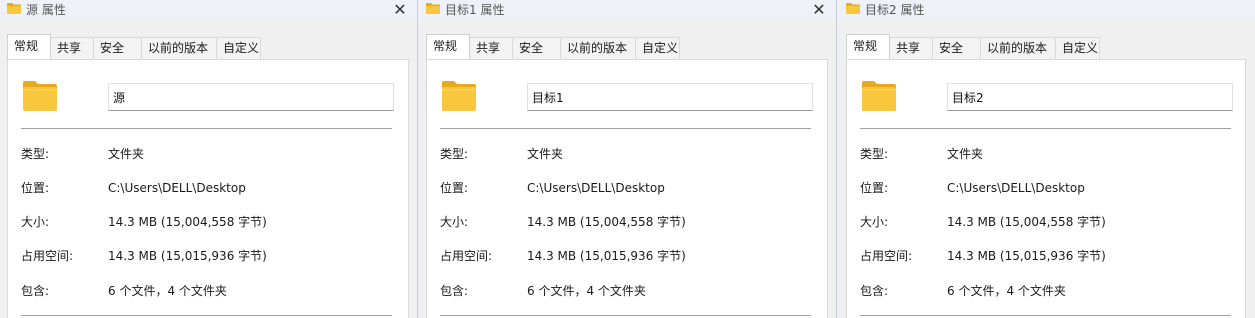  Describe the element at coordinates (895, 10) in the screenshot. I see `window-title: 目标2 属性` at that location.